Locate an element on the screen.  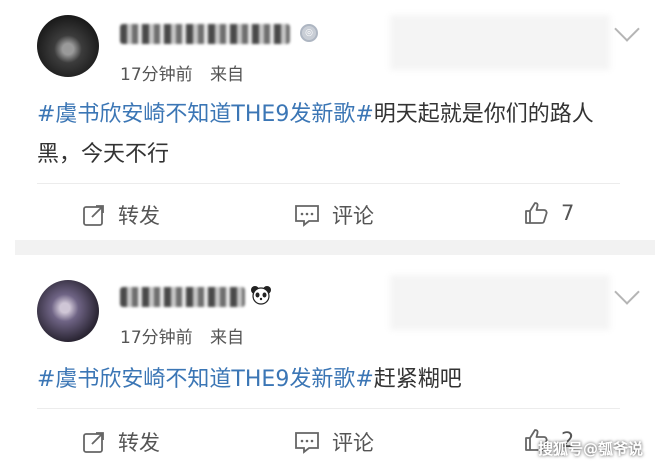
thumbs-up-icon is located at coordinates (536, 213).